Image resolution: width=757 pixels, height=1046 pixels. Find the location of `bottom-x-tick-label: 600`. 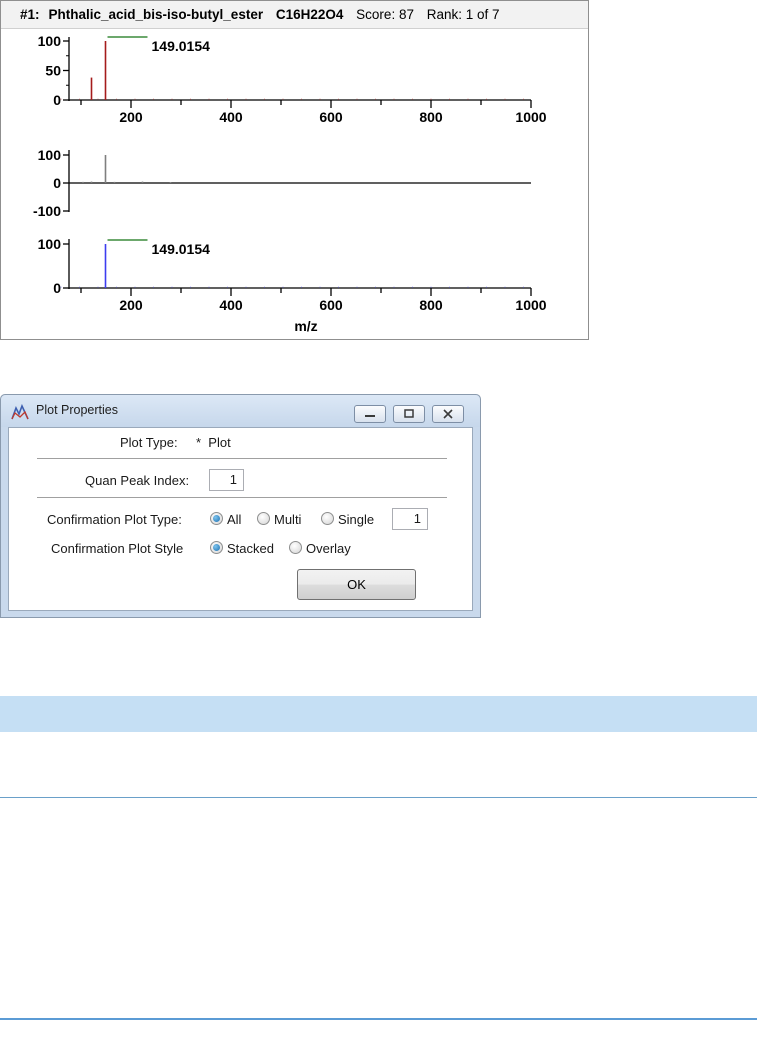

bottom-x-tick-label: 600 is located at coordinates (331, 305).